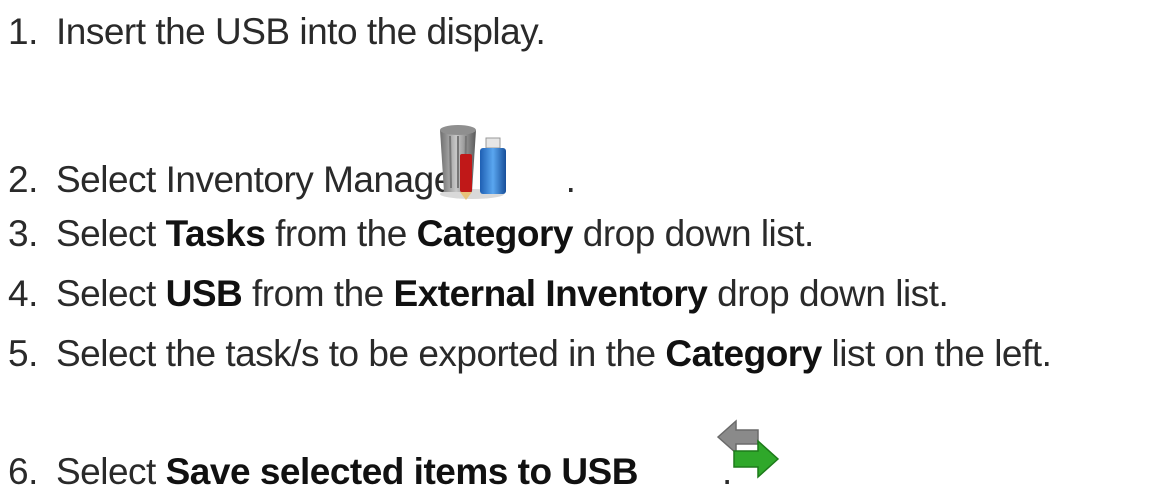  Describe the element at coordinates (23, 179) in the screenshot. I see `step-number: 2.` at that location.